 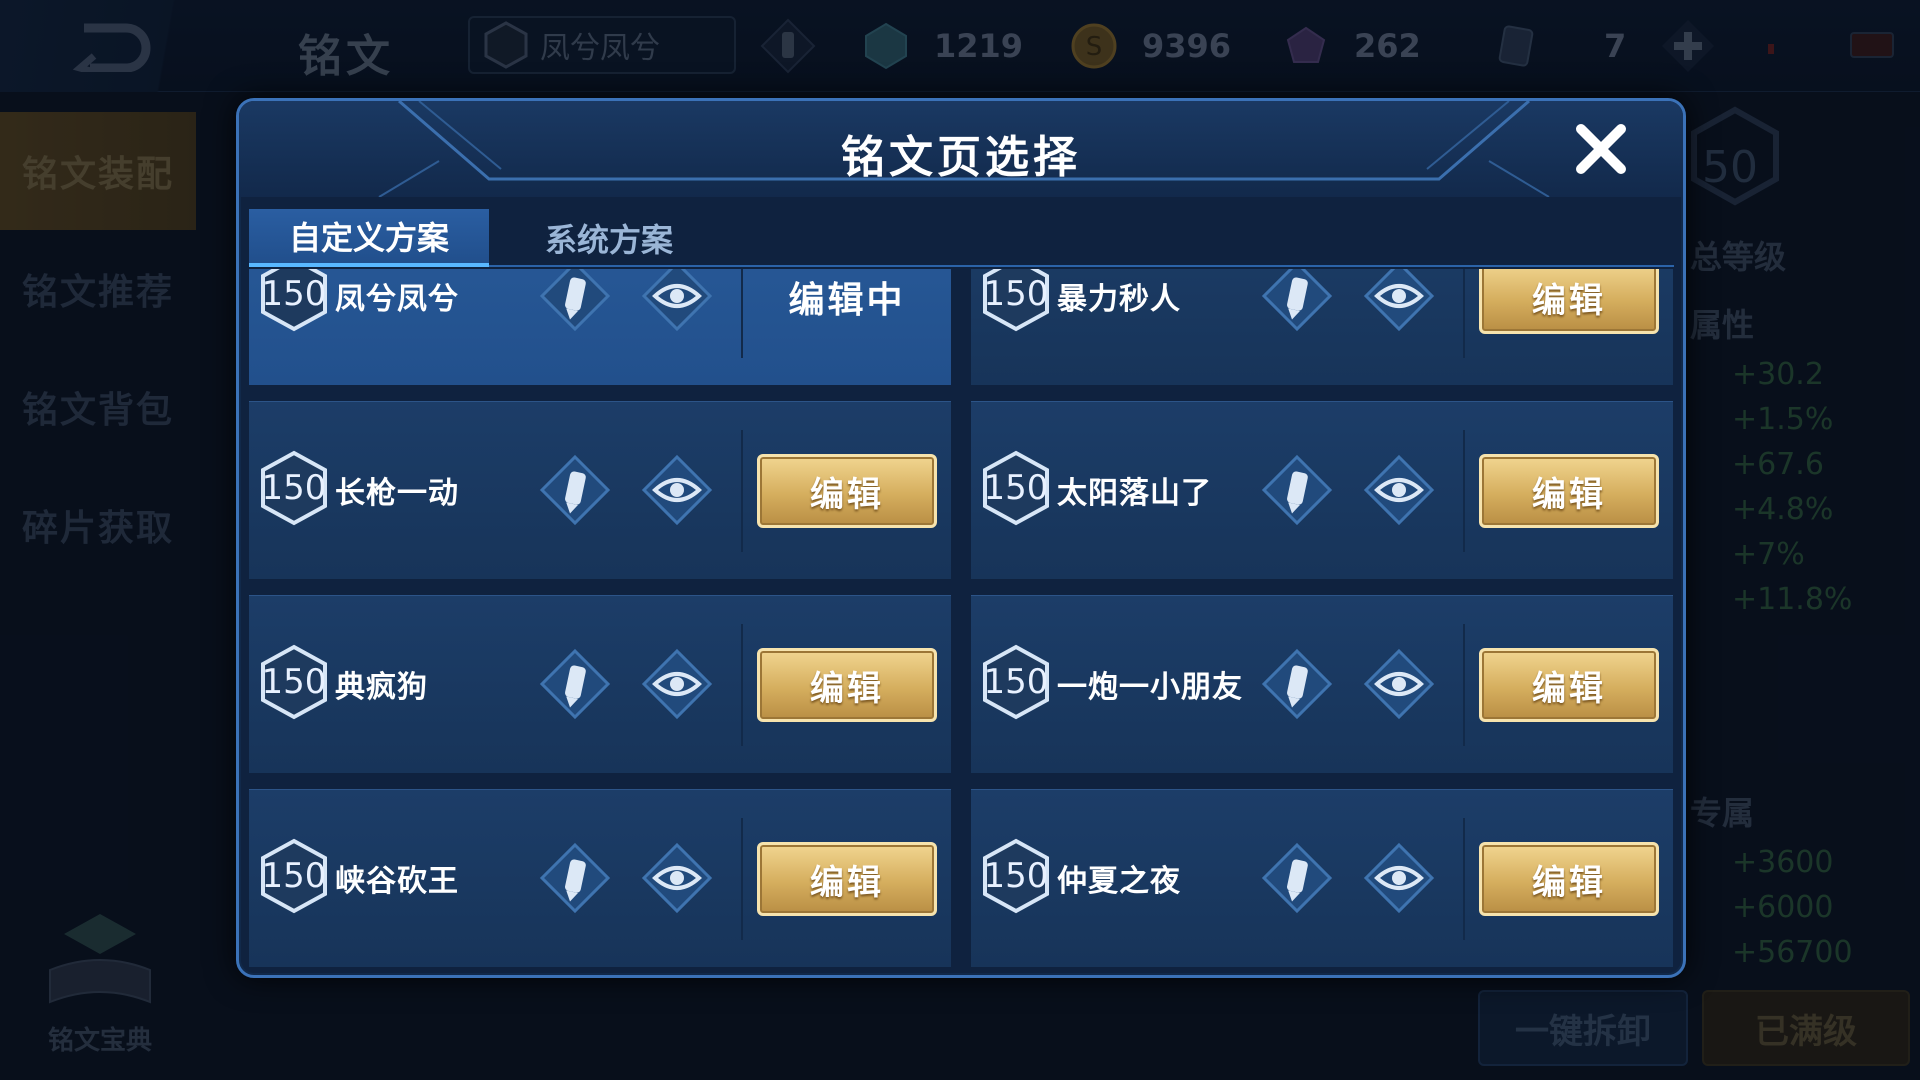 What do you see at coordinates (397, 493) in the screenshot?
I see `page-name: 长枪一动` at bounding box center [397, 493].